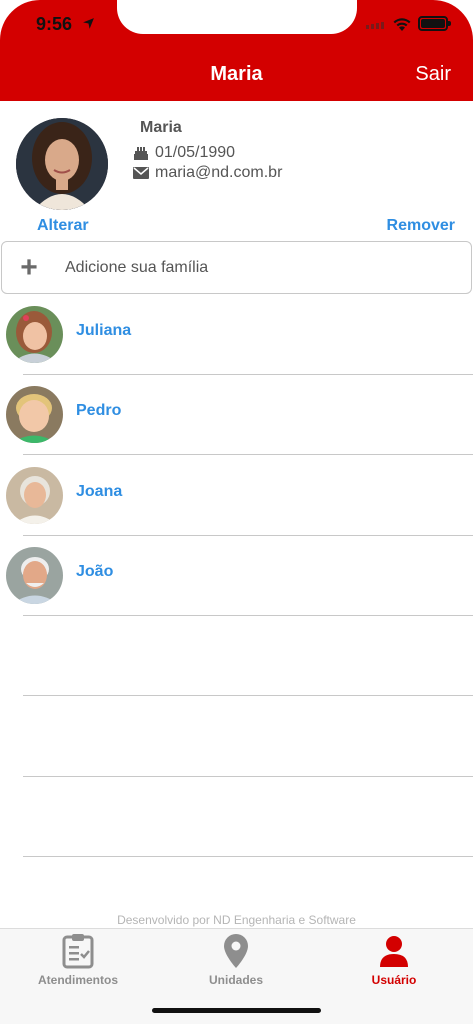 The image size is (473, 1024). Describe the element at coordinates (434, 23) in the screenshot. I see `battery-icon` at that location.